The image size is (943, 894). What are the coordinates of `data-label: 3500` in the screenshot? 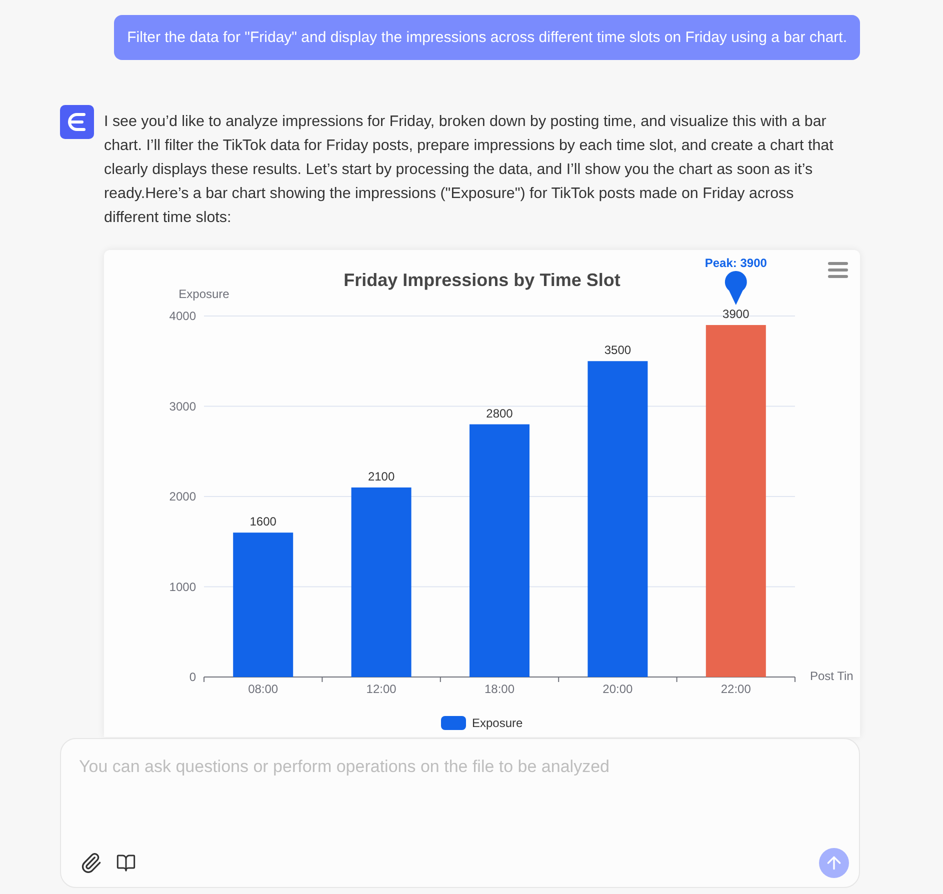 It's located at (618, 350).